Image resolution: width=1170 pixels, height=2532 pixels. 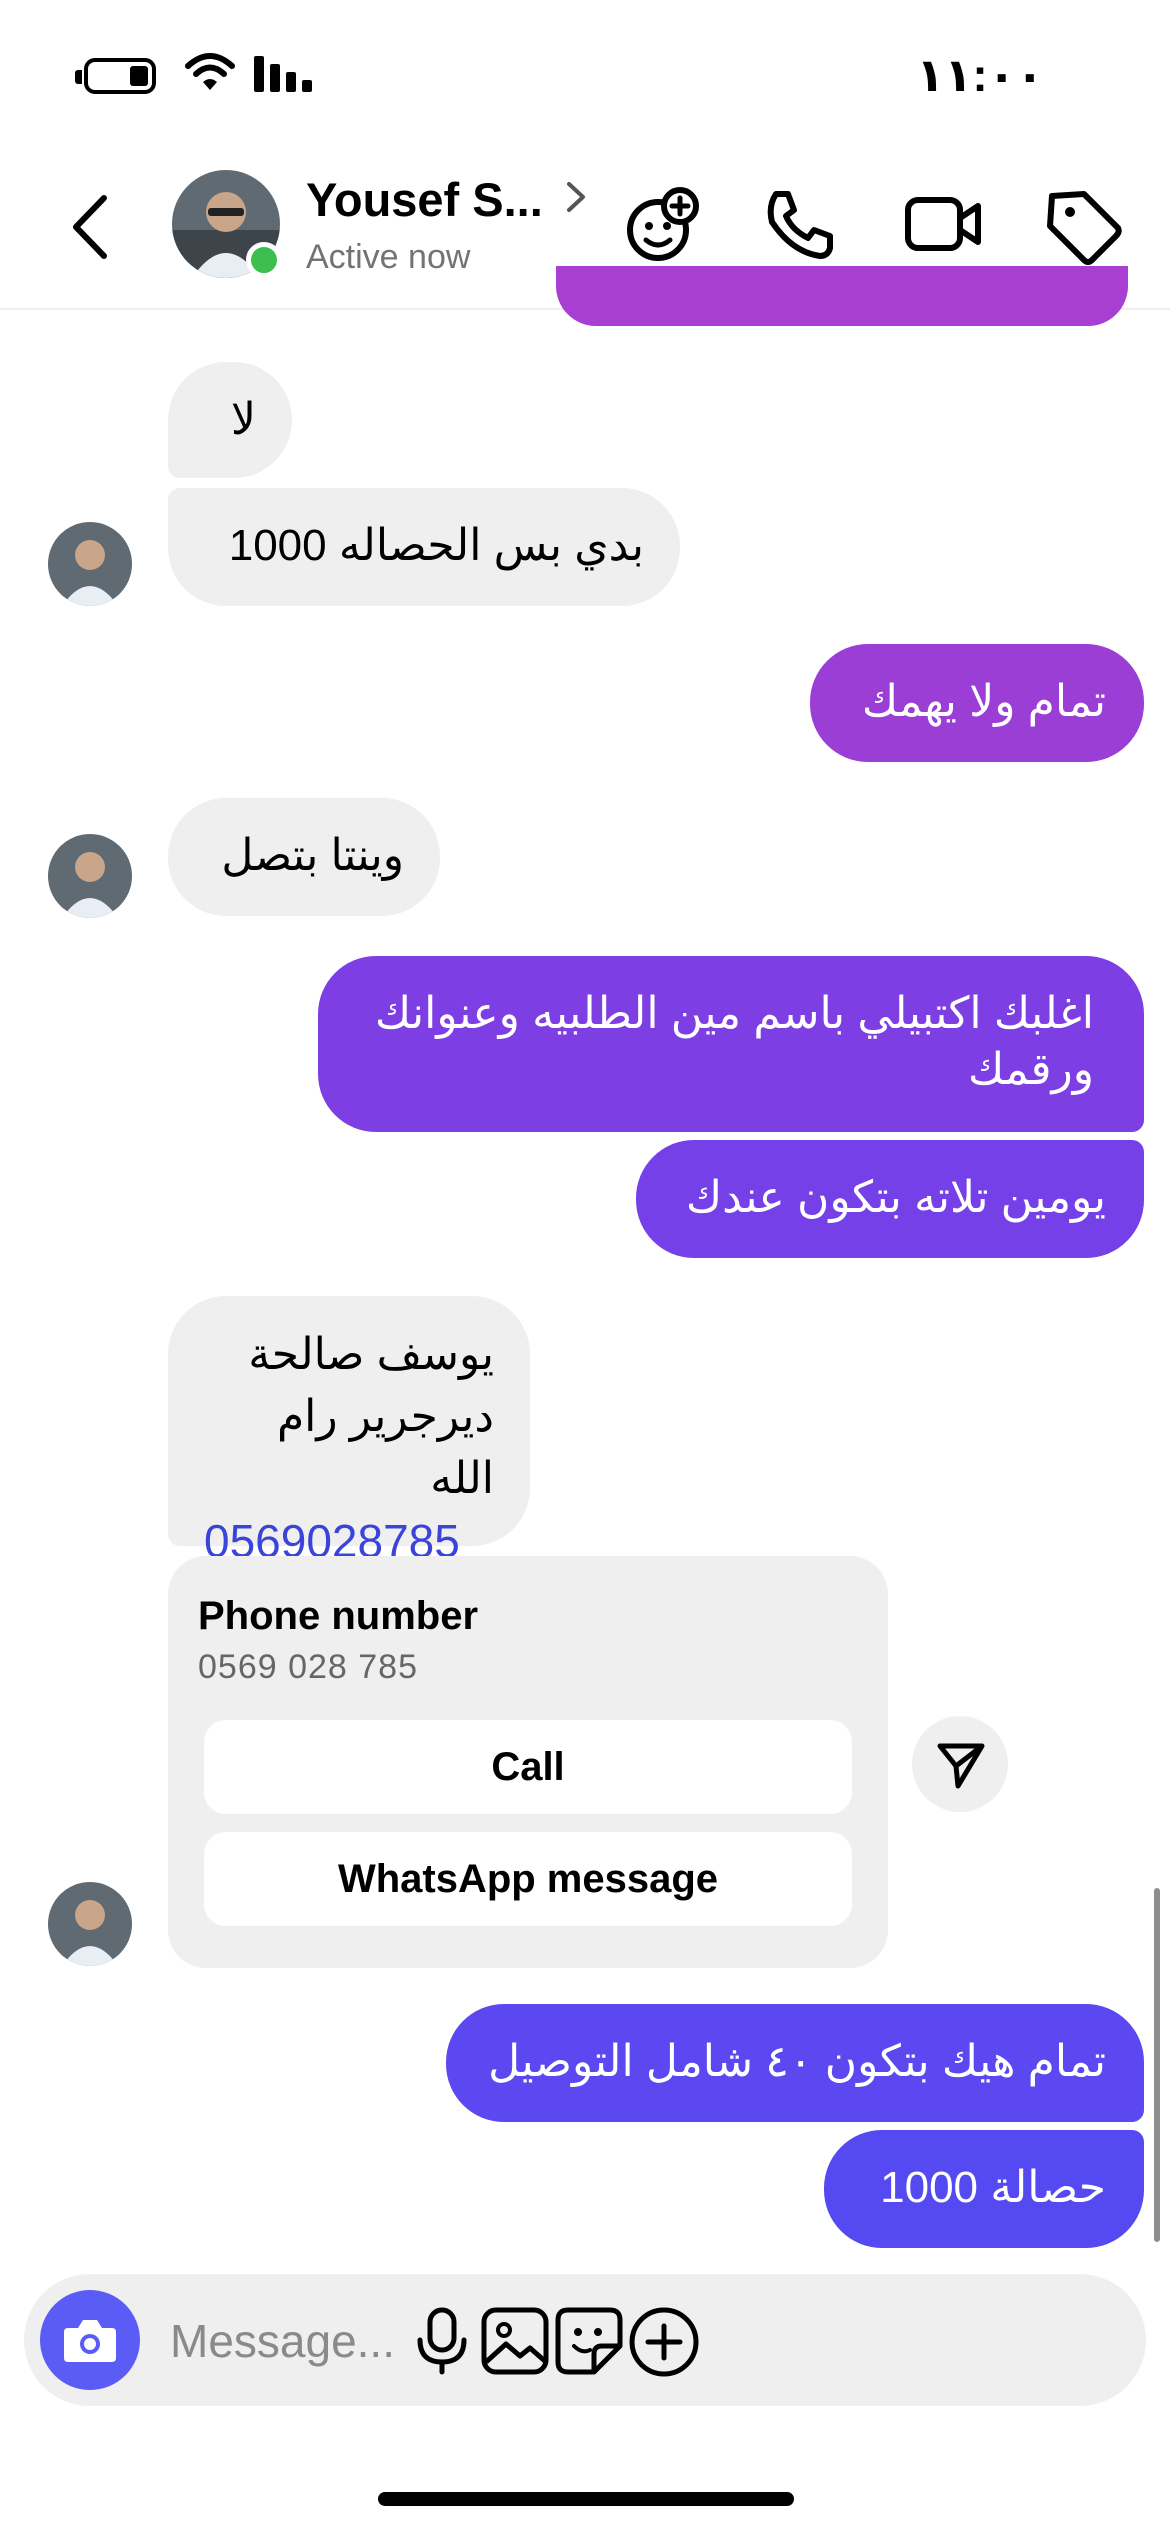 What do you see at coordinates (78, 77) in the screenshot?
I see `battery-tip` at bounding box center [78, 77].